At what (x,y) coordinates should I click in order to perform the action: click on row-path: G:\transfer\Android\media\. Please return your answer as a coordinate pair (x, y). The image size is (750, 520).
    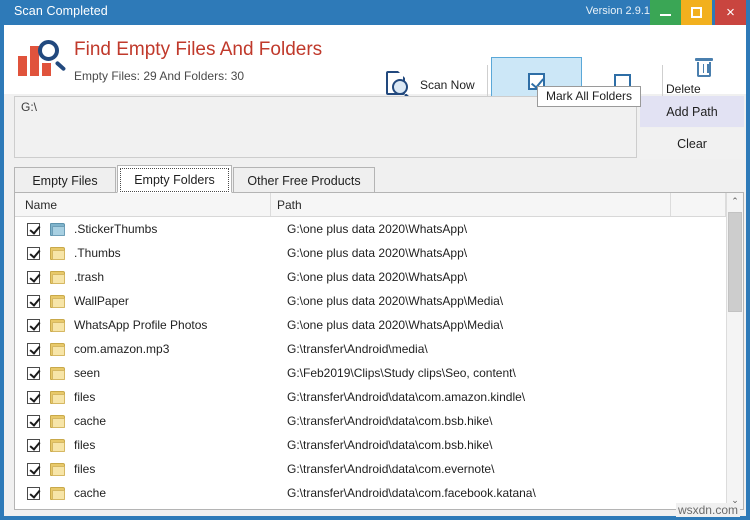
    Looking at the image, I should click on (357, 349).